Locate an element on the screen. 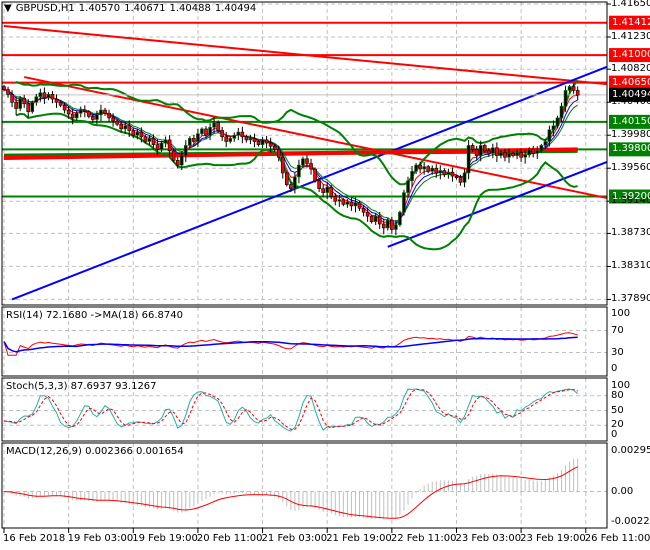 The width and height of the screenshot is (650, 550). x-tick-label: 23 Feb 03:00 is located at coordinates (488, 538).